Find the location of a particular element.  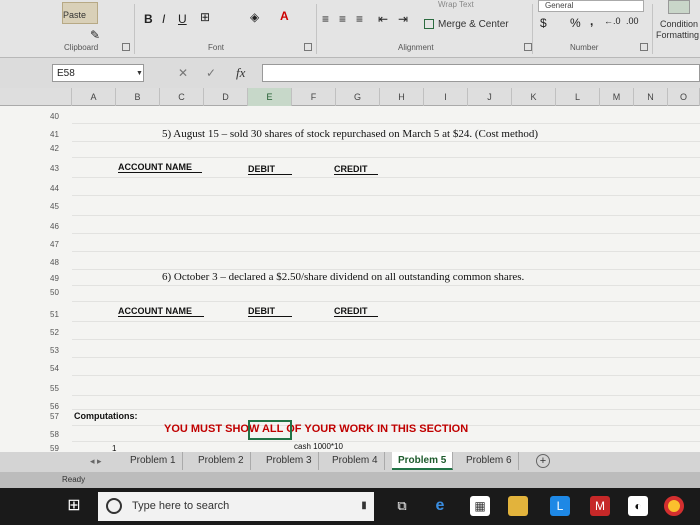

explorer-folder-icon is located at coordinates (518, 506).